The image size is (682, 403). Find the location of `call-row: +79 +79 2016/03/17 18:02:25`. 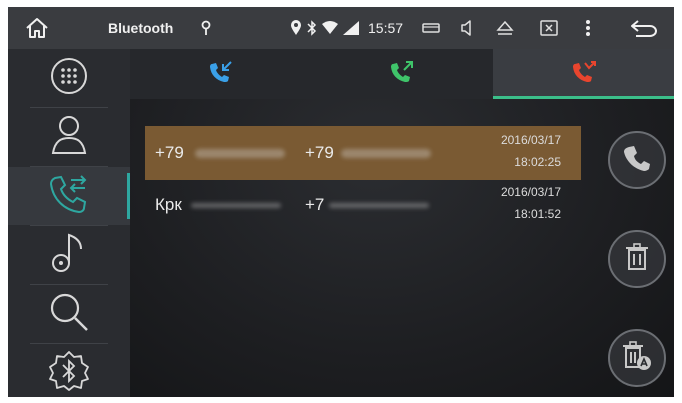

call-row: +79 +79 2016/03/17 18:02:25 is located at coordinates (363, 153).